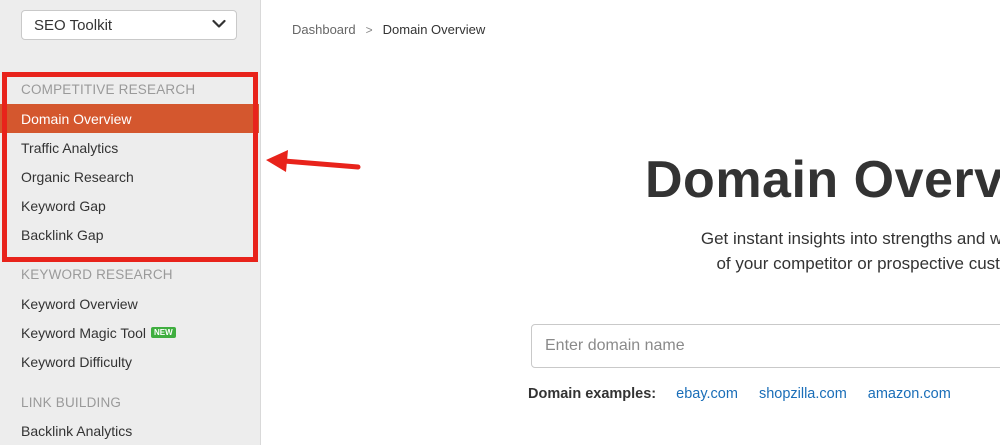  What do you see at coordinates (219, 23) in the screenshot?
I see `chevron-down-icon` at bounding box center [219, 23].